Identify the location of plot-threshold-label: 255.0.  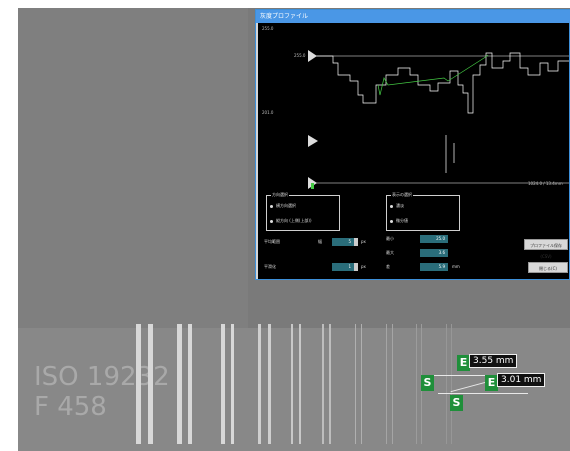
(300, 55).